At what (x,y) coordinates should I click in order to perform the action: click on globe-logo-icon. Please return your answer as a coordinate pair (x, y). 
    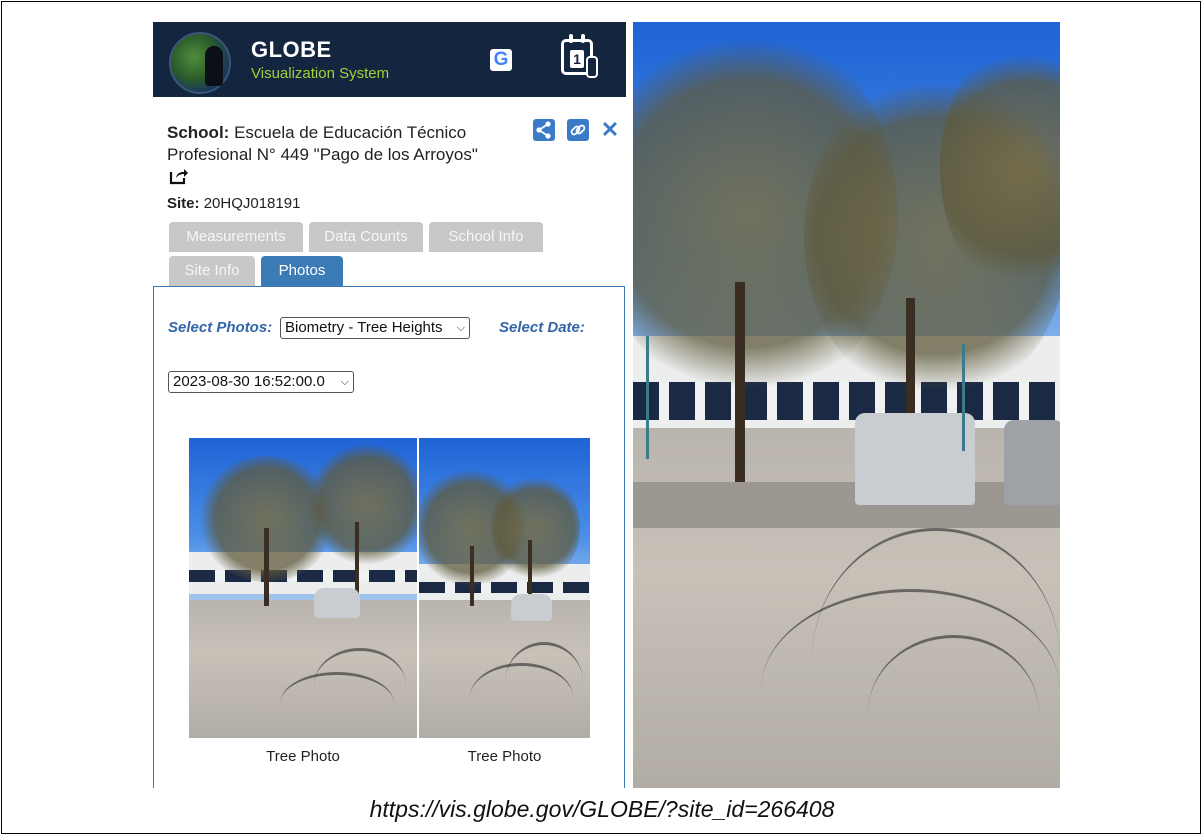
    Looking at the image, I should click on (200, 63).